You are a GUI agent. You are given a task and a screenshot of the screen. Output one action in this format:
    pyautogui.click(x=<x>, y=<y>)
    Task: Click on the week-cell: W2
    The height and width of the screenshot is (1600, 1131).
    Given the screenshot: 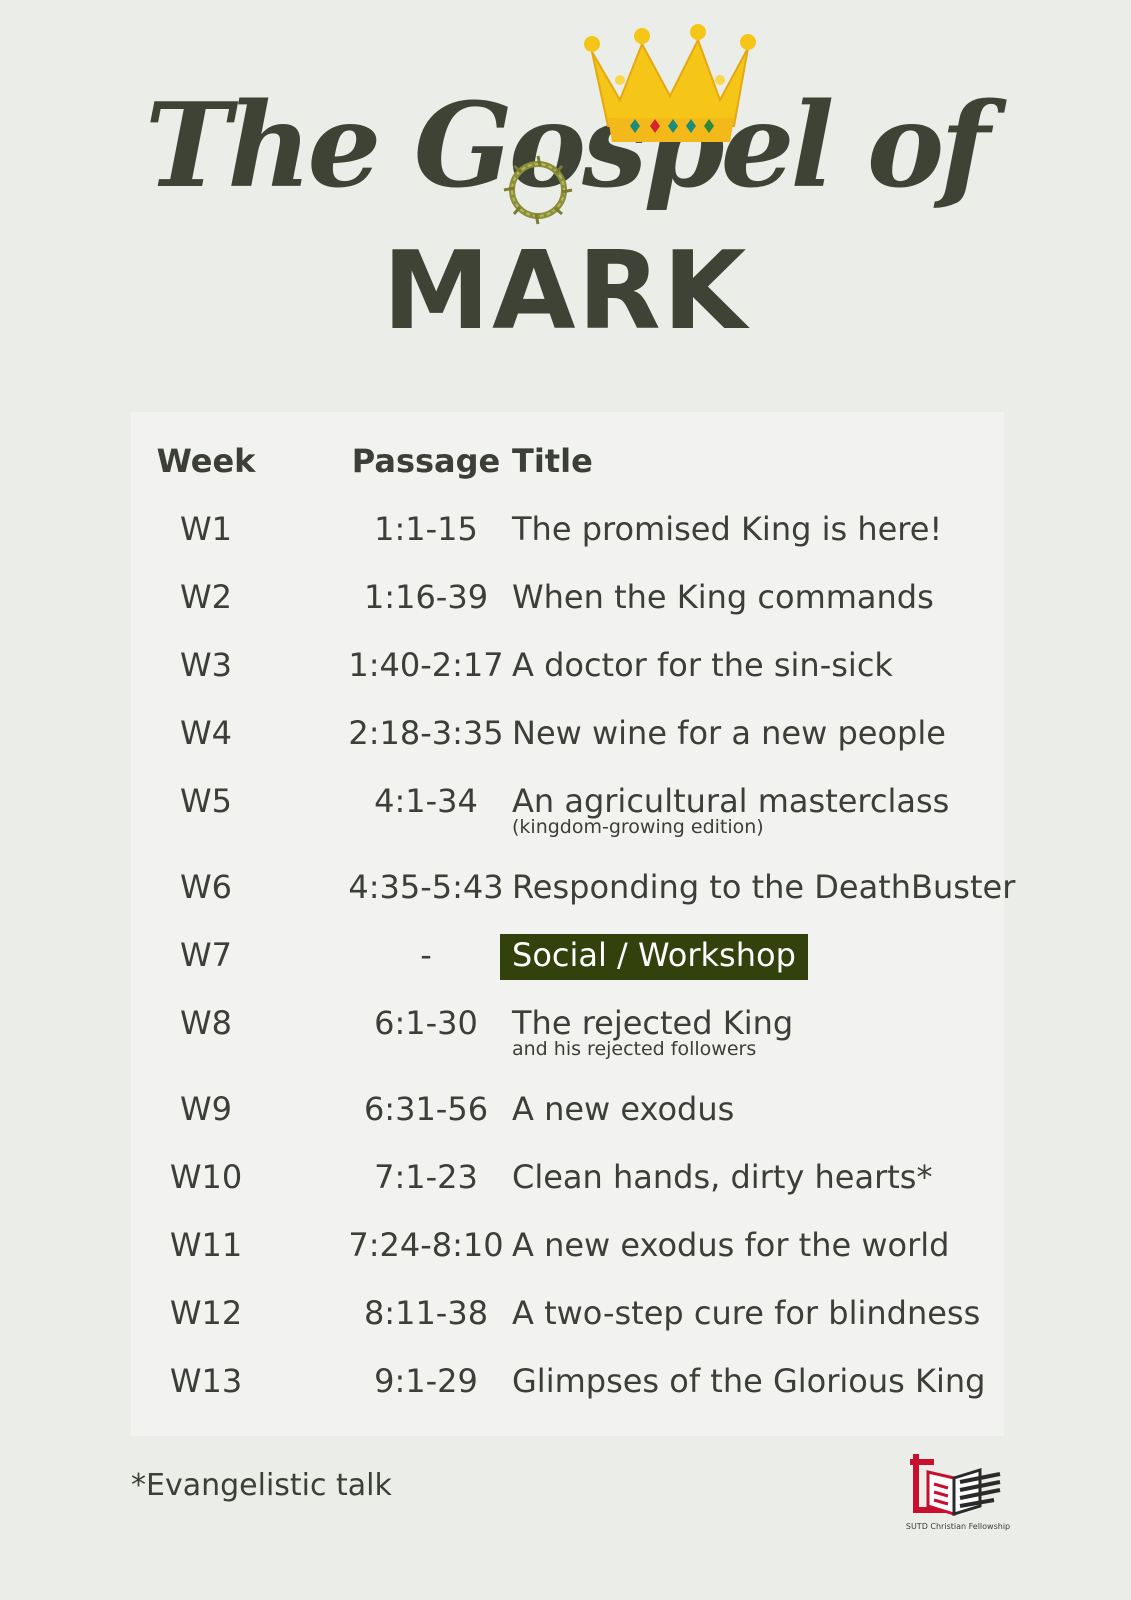 What is the action you would take?
    pyautogui.click(x=206, y=597)
    